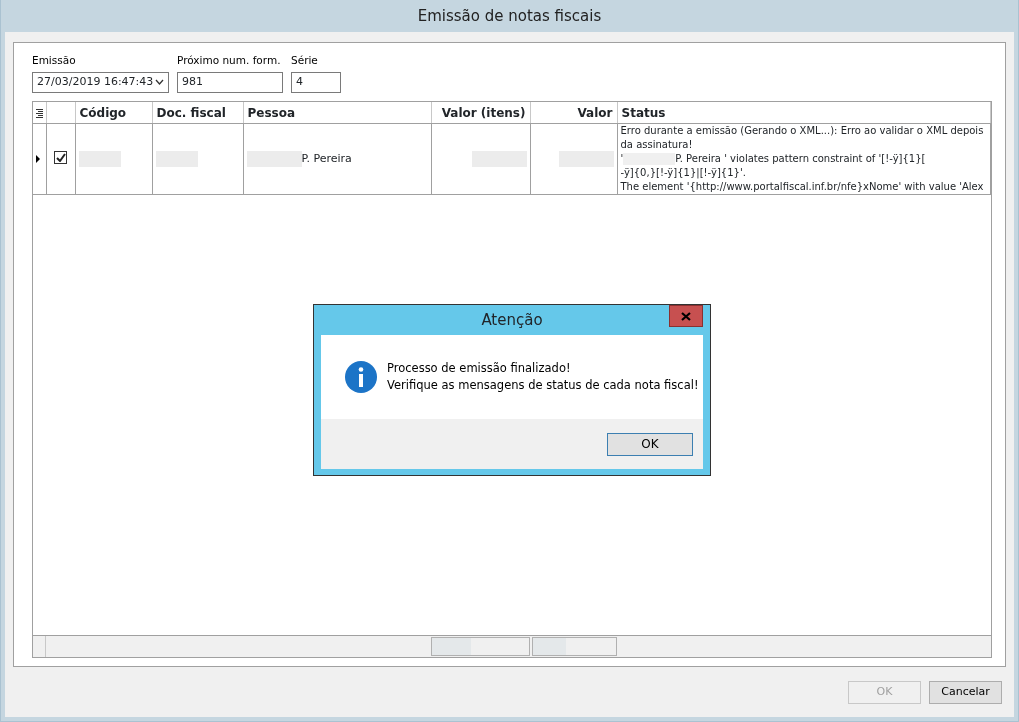 The width and height of the screenshot is (1019, 722). Describe the element at coordinates (800, 159) in the screenshot. I see `status-text: P. Pereira ' violates pattern constraint of '[!-ÿ]{1}[` at that location.